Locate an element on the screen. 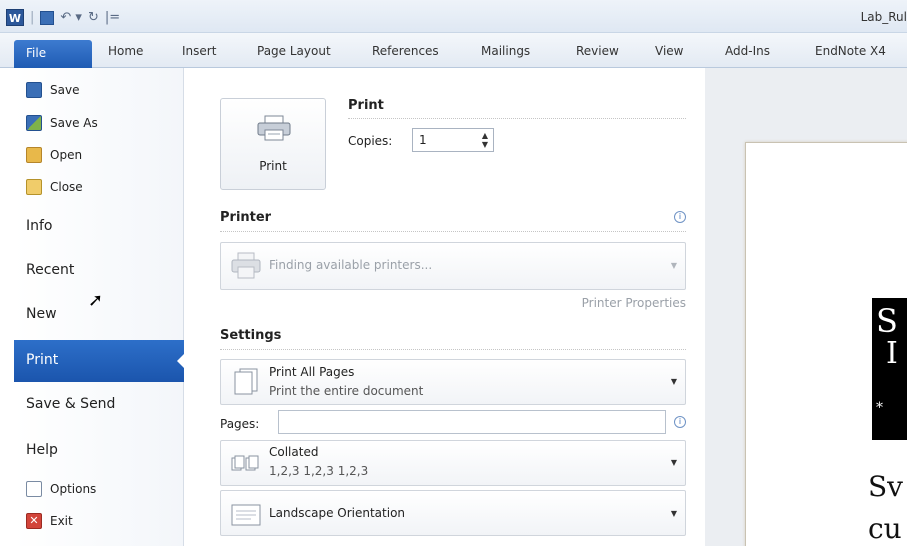 The width and height of the screenshot is (907, 546). save-quick-icon is located at coordinates (47, 17).